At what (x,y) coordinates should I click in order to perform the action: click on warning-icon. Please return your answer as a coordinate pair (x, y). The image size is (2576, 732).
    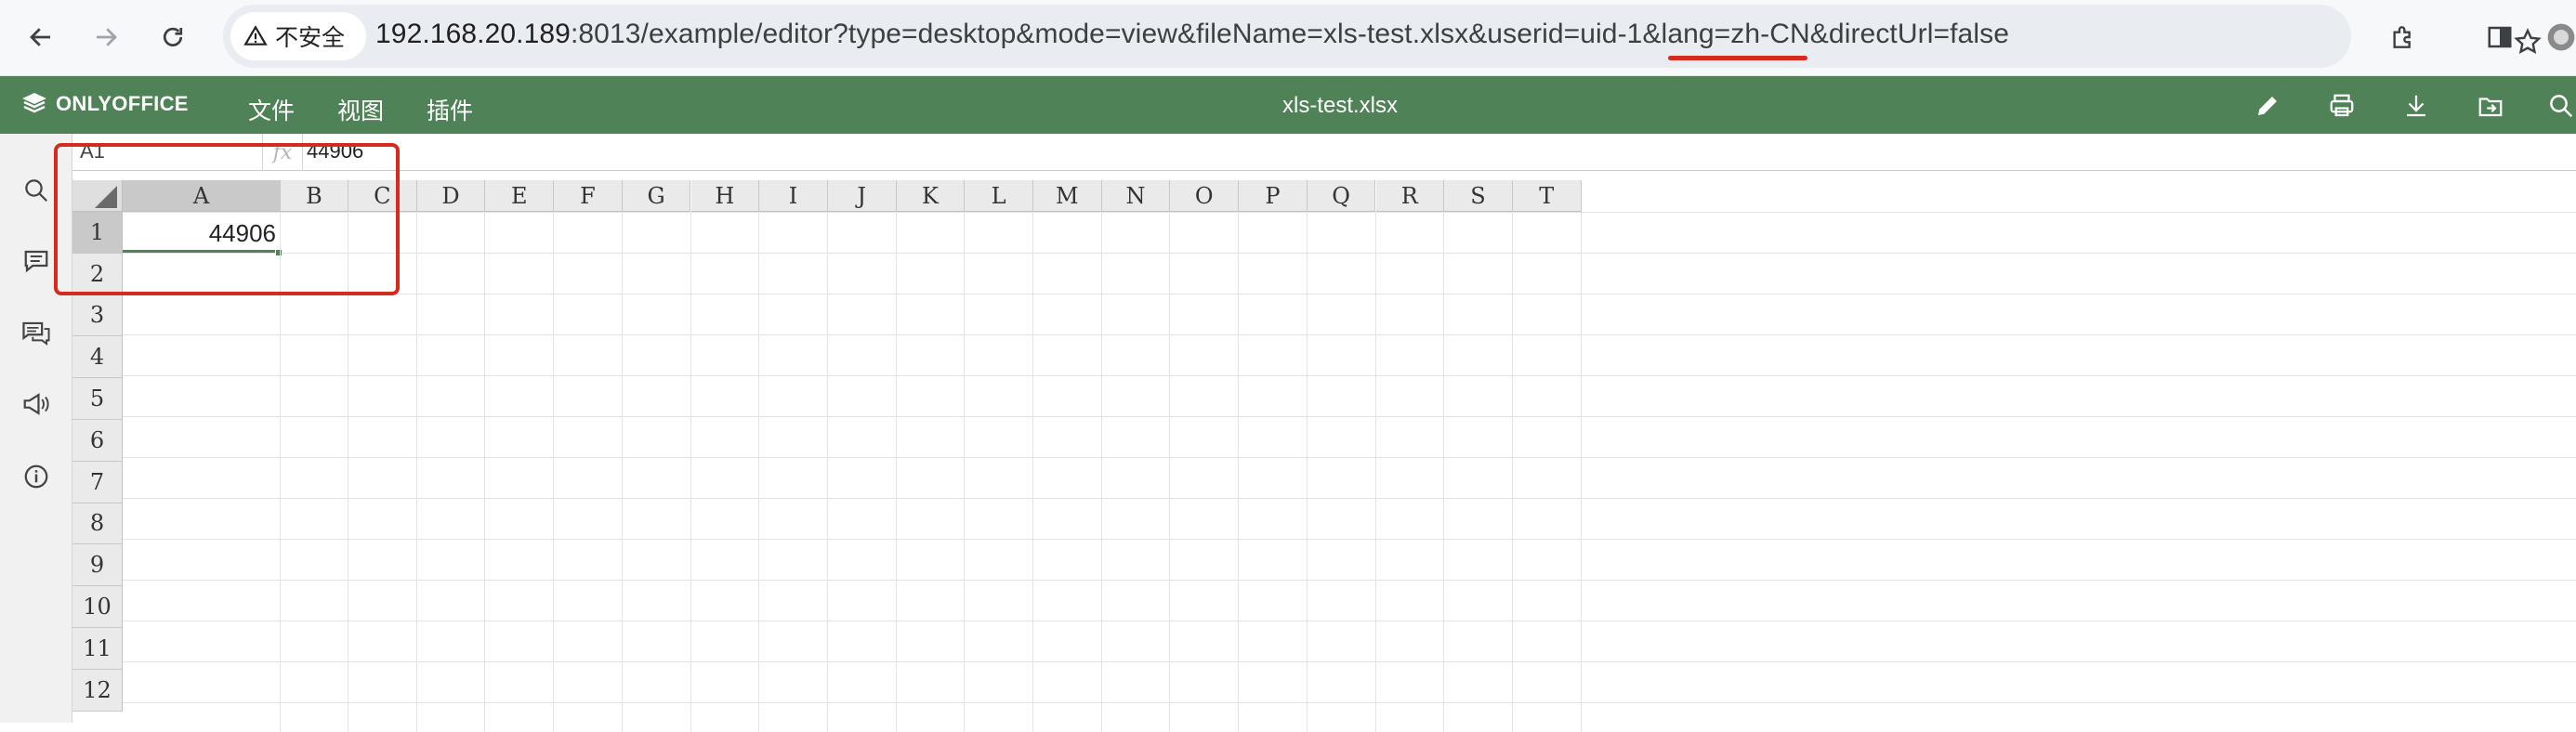
    Looking at the image, I should click on (255, 36).